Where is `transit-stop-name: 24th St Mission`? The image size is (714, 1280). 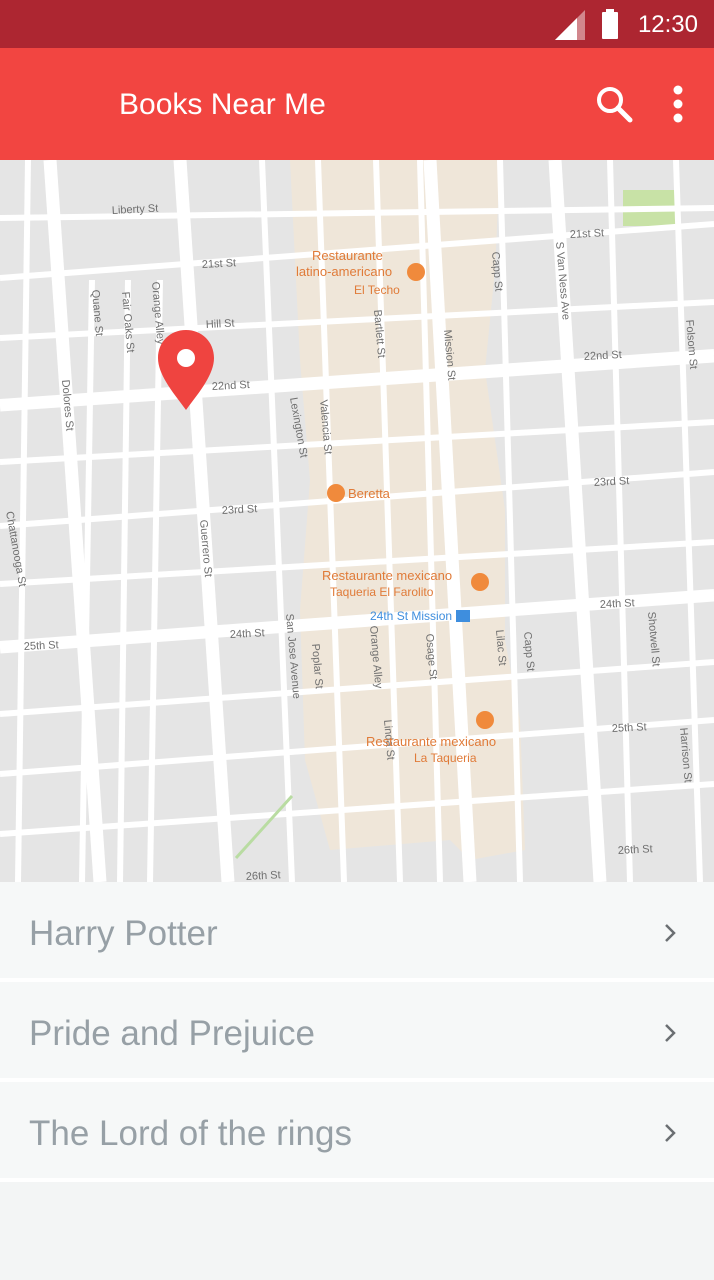 transit-stop-name: 24th St Mission is located at coordinates (411, 616).